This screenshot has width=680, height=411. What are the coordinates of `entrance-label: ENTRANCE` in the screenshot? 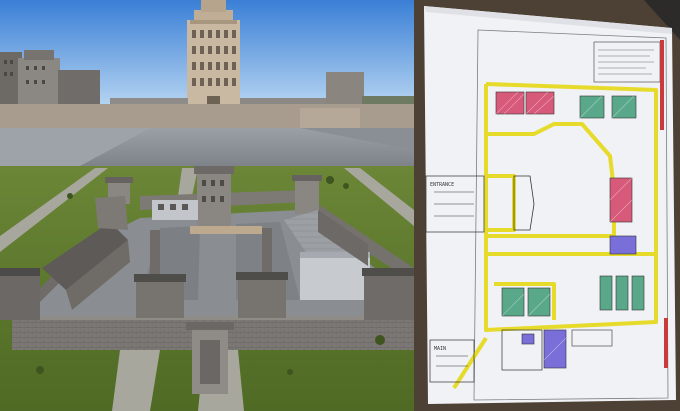 It's located at (442, 185).